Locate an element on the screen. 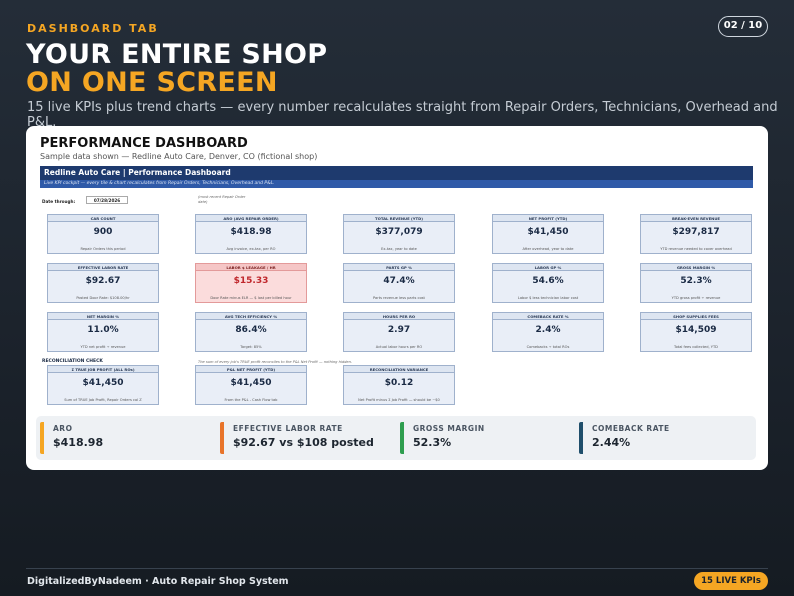 The height and width of the screenshot is (596, 794). kpi-note: YTD net profit ÷ revenue is located at coordinates (103, 347).